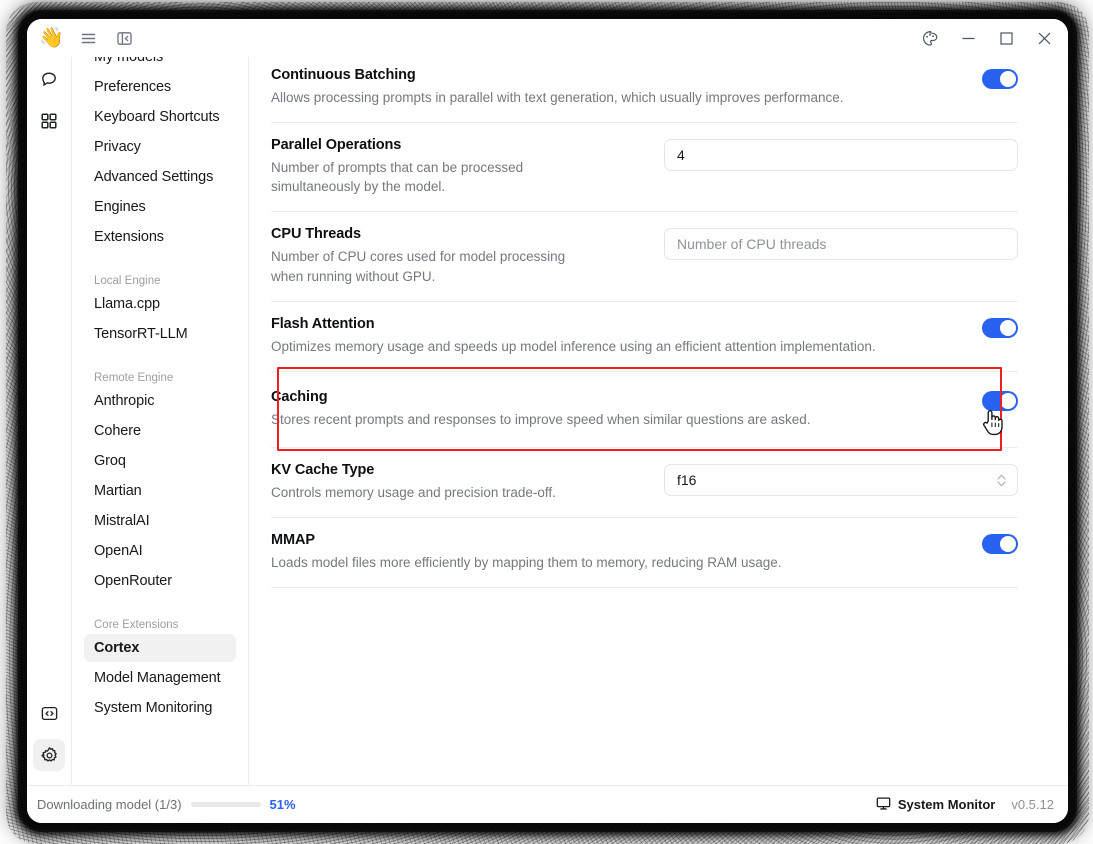 The width and height of the screenshot is (1093, 844). Describe the element at coordinates (160, 87) in the screenshot. I see `sidebar-item-preferences: Preferences` at that location.